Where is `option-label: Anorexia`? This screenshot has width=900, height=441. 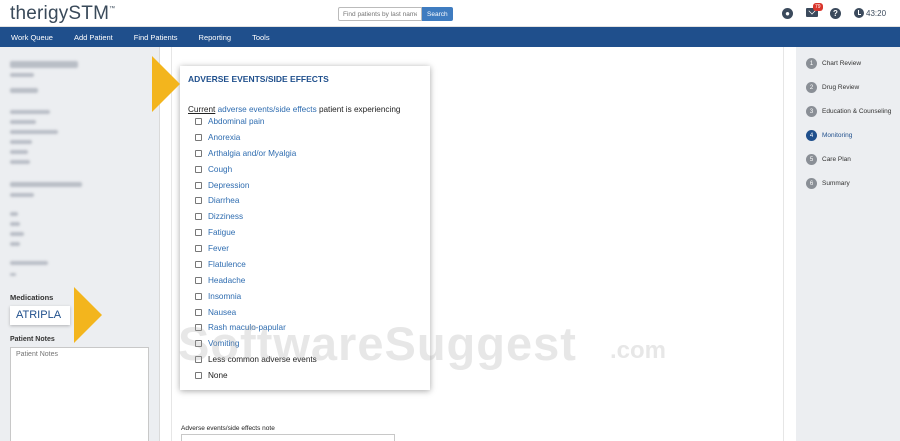 option-label: Anorexia is located at coordinates (224, 137).